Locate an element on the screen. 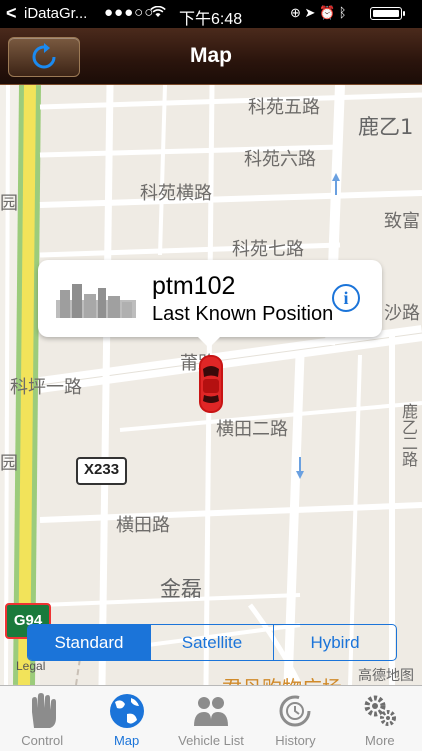  map-label: 科苑横路 is located at coordinates (176, 193).